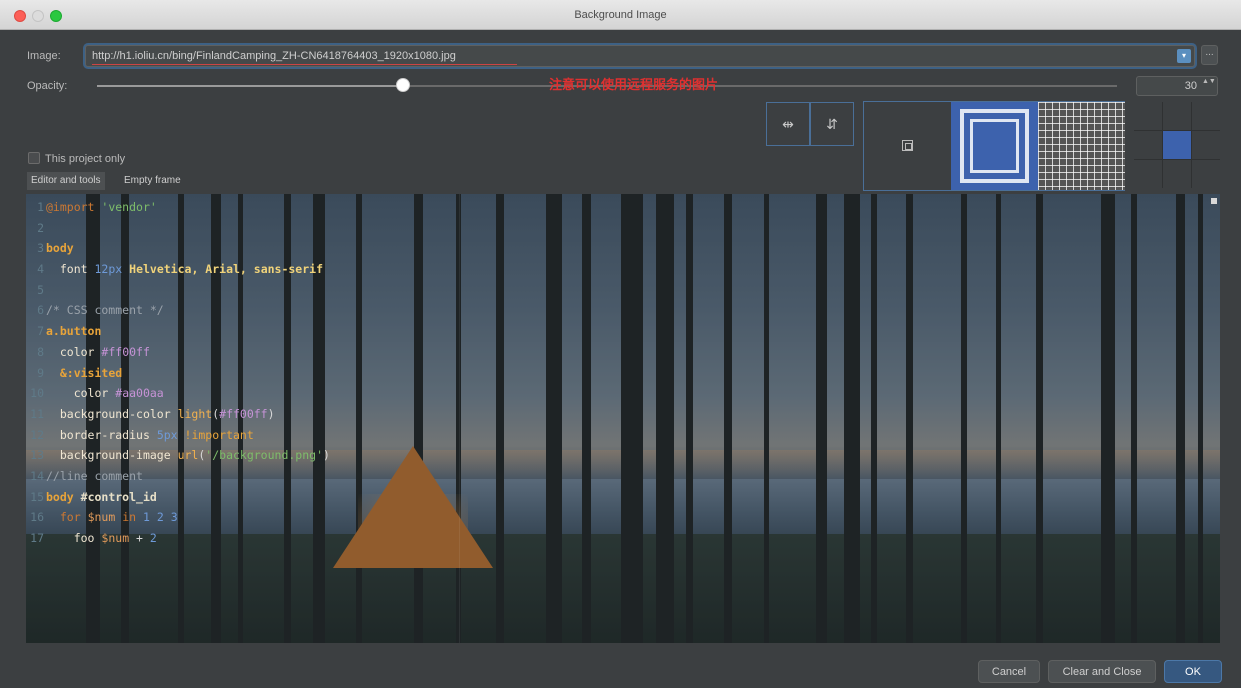 This screenshot has width=1241, height=688. Describe the element at coordinates (620, 15) in the screenshot. I see `window-title: Background Image` at that location.